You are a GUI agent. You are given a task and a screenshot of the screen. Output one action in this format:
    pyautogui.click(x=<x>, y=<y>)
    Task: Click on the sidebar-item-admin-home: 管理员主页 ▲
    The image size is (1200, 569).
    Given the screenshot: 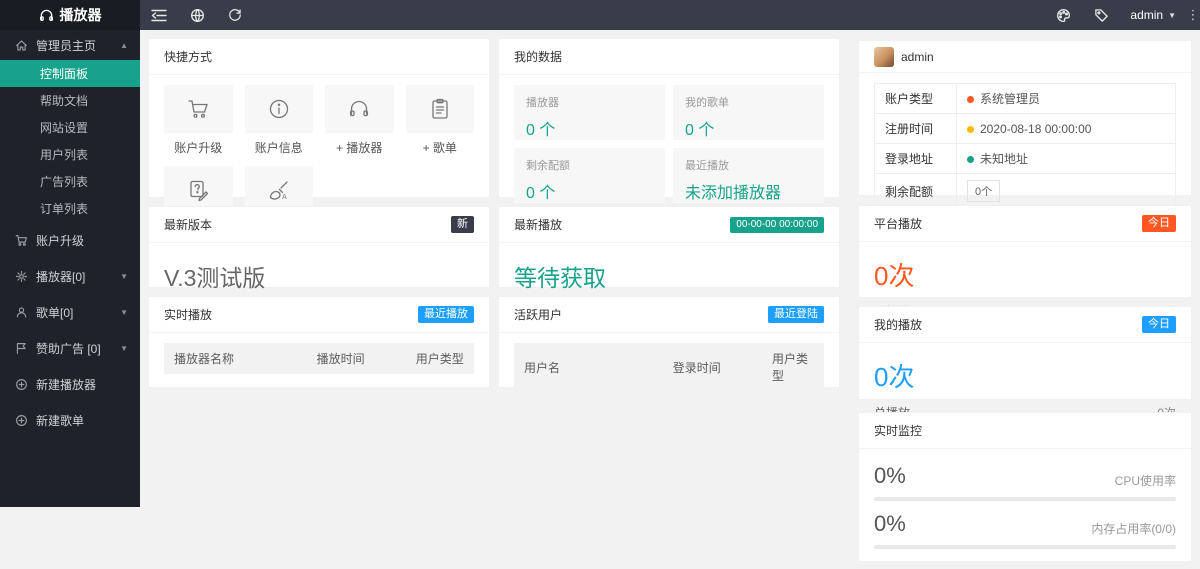 What is the action you would take?
    pyautogui.click(x=70, y=45)
    